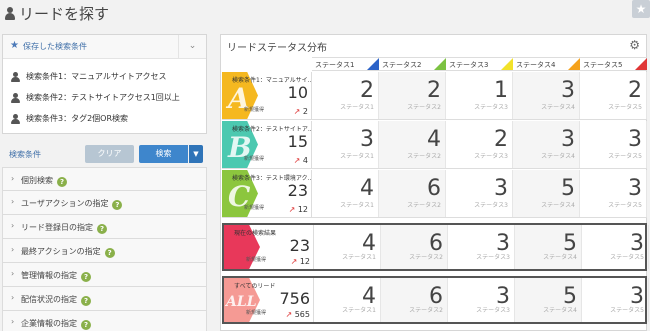  Describe the element at coordinates (357, 107) in the screenshot. I see `status-value-label: ステータス1` at that location.